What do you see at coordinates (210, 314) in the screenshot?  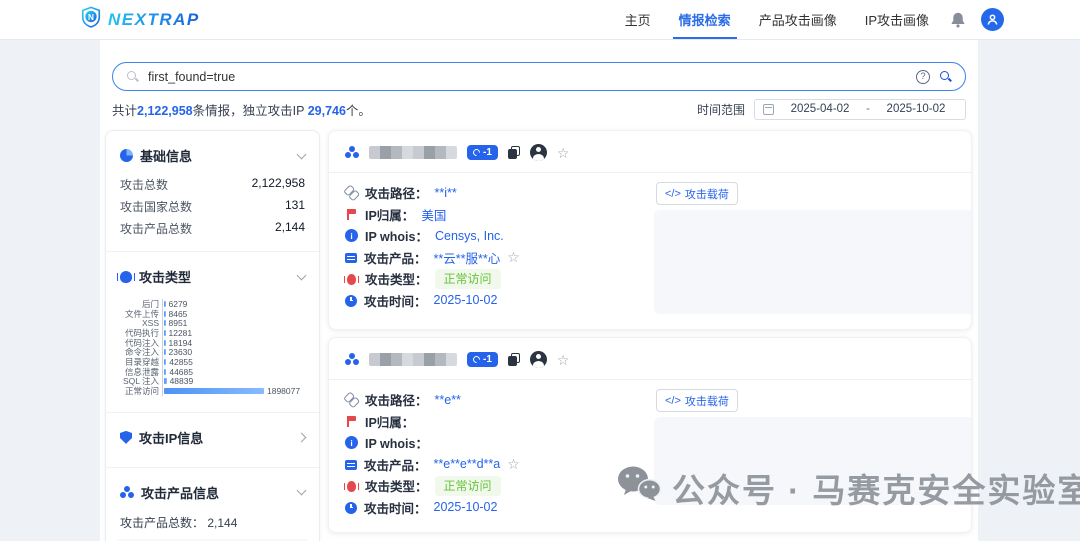 I see `chart-row: 文件上传 8465` at bounding box center [210, 314].